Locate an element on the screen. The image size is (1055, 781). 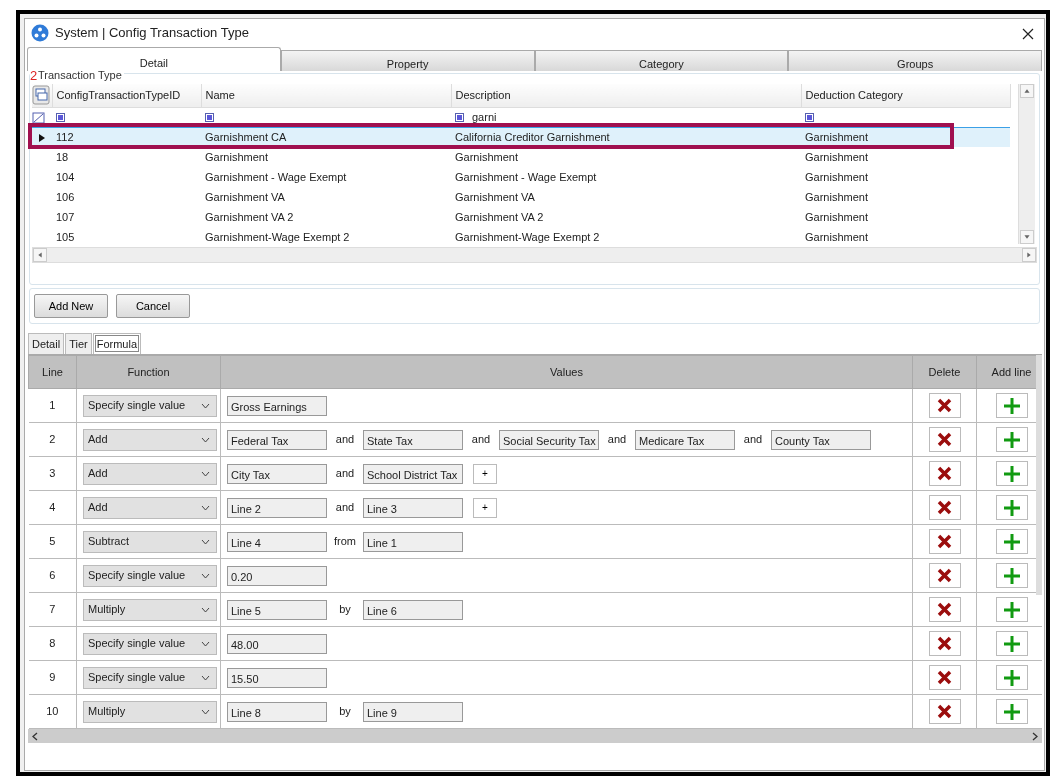
scroll-left-icon is located at coordinates (35, 736).